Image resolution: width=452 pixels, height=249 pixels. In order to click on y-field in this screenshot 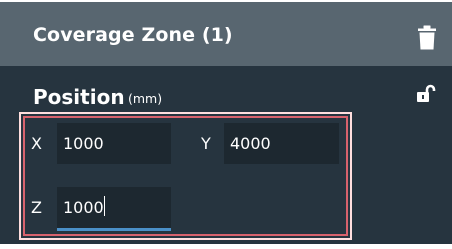, I will do `click(281, 143)`.